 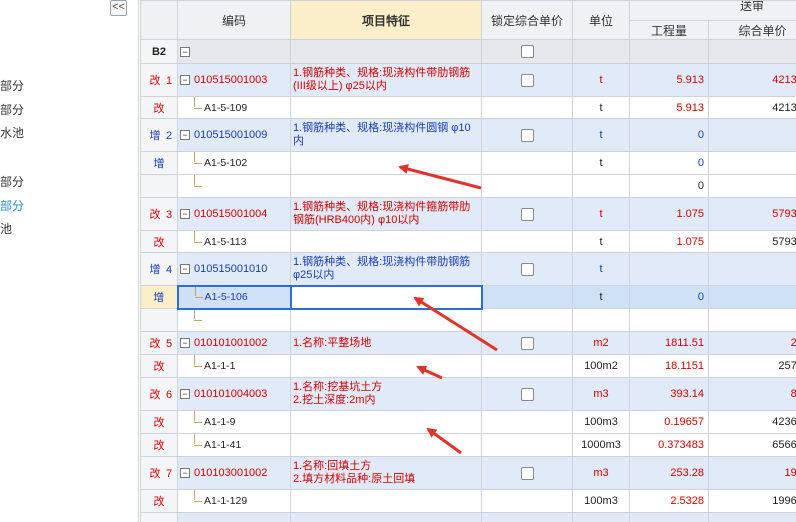 I want to click on price-cell: 19.96, so click(x=751, y=473).